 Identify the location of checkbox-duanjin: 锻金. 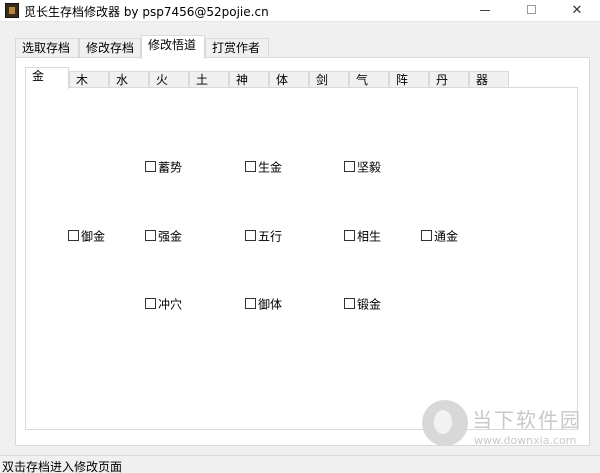
(362, 305).